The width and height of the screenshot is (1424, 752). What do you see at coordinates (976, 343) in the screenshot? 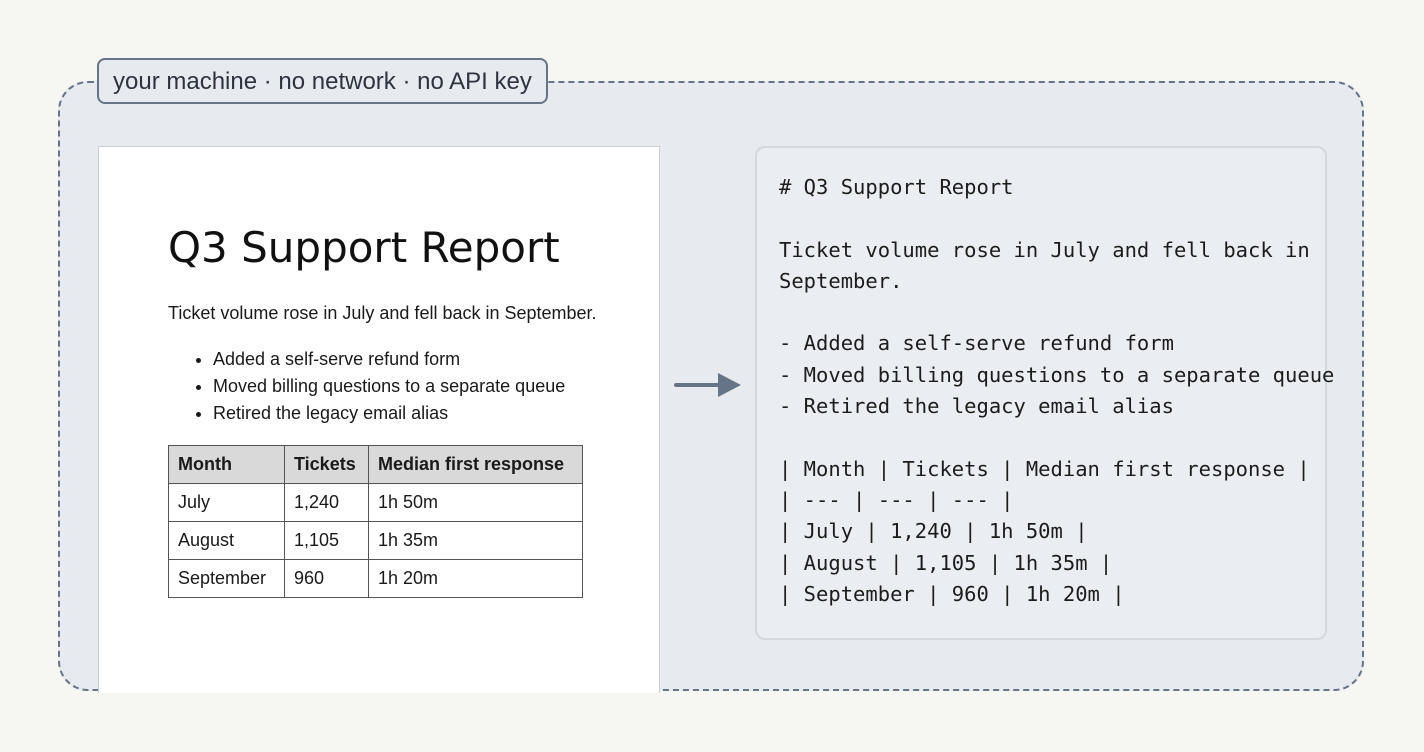
I see `markdown-line: - Added a self-serve refund form` at bounding box center [976, 343].